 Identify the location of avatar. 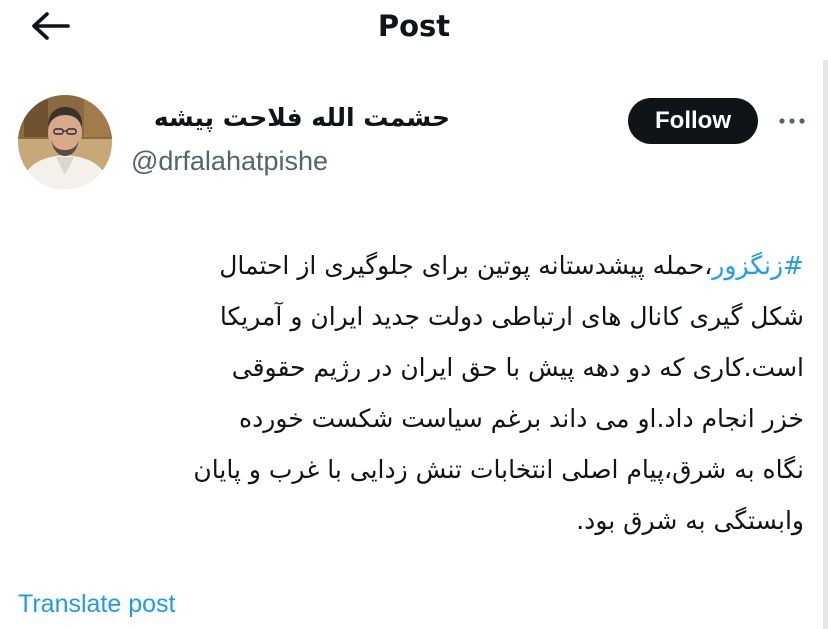
(65, 142).